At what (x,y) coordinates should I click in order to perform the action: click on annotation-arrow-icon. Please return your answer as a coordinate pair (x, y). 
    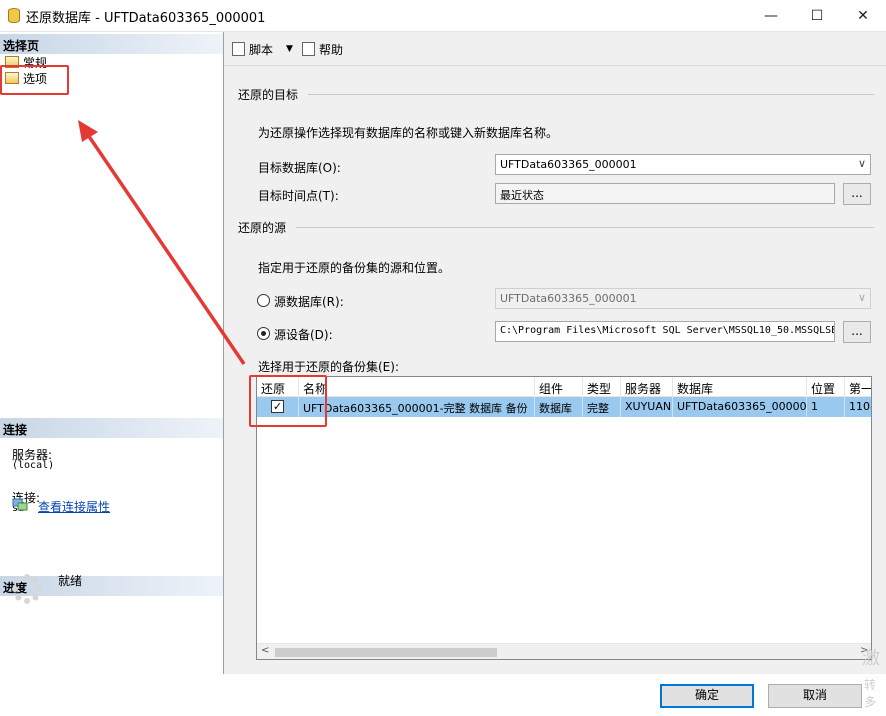
    Looking at the image, I should click on (162, 242).